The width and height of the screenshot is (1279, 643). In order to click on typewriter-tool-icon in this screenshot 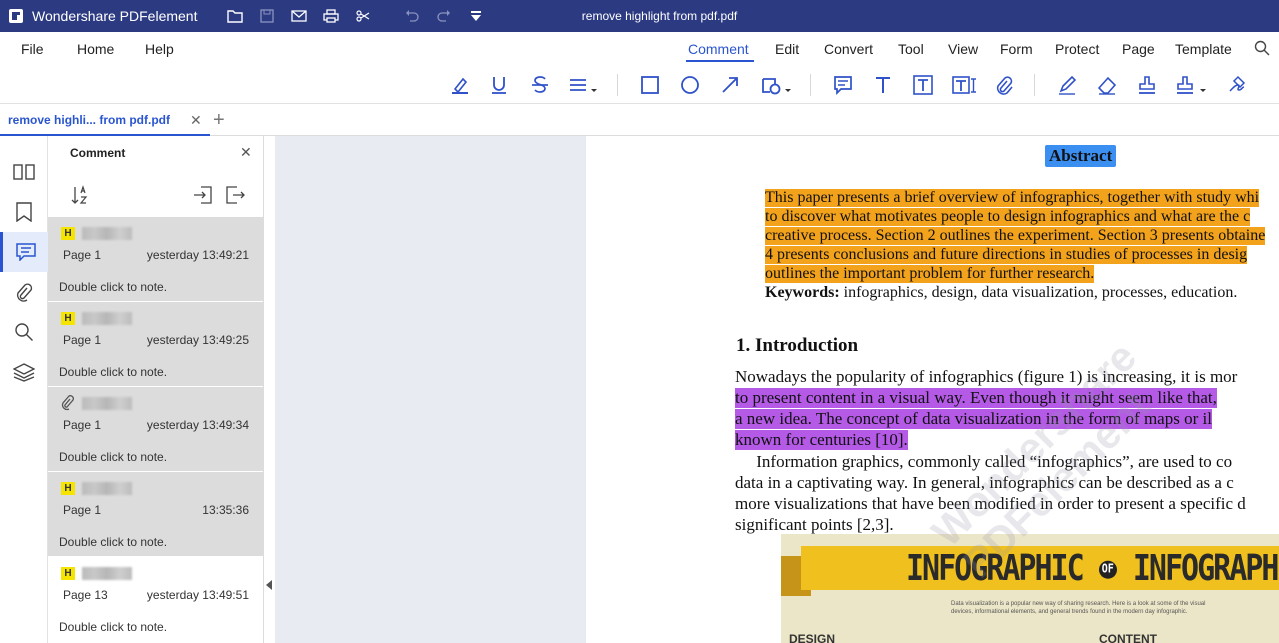, I will do `click(883, 85)`.